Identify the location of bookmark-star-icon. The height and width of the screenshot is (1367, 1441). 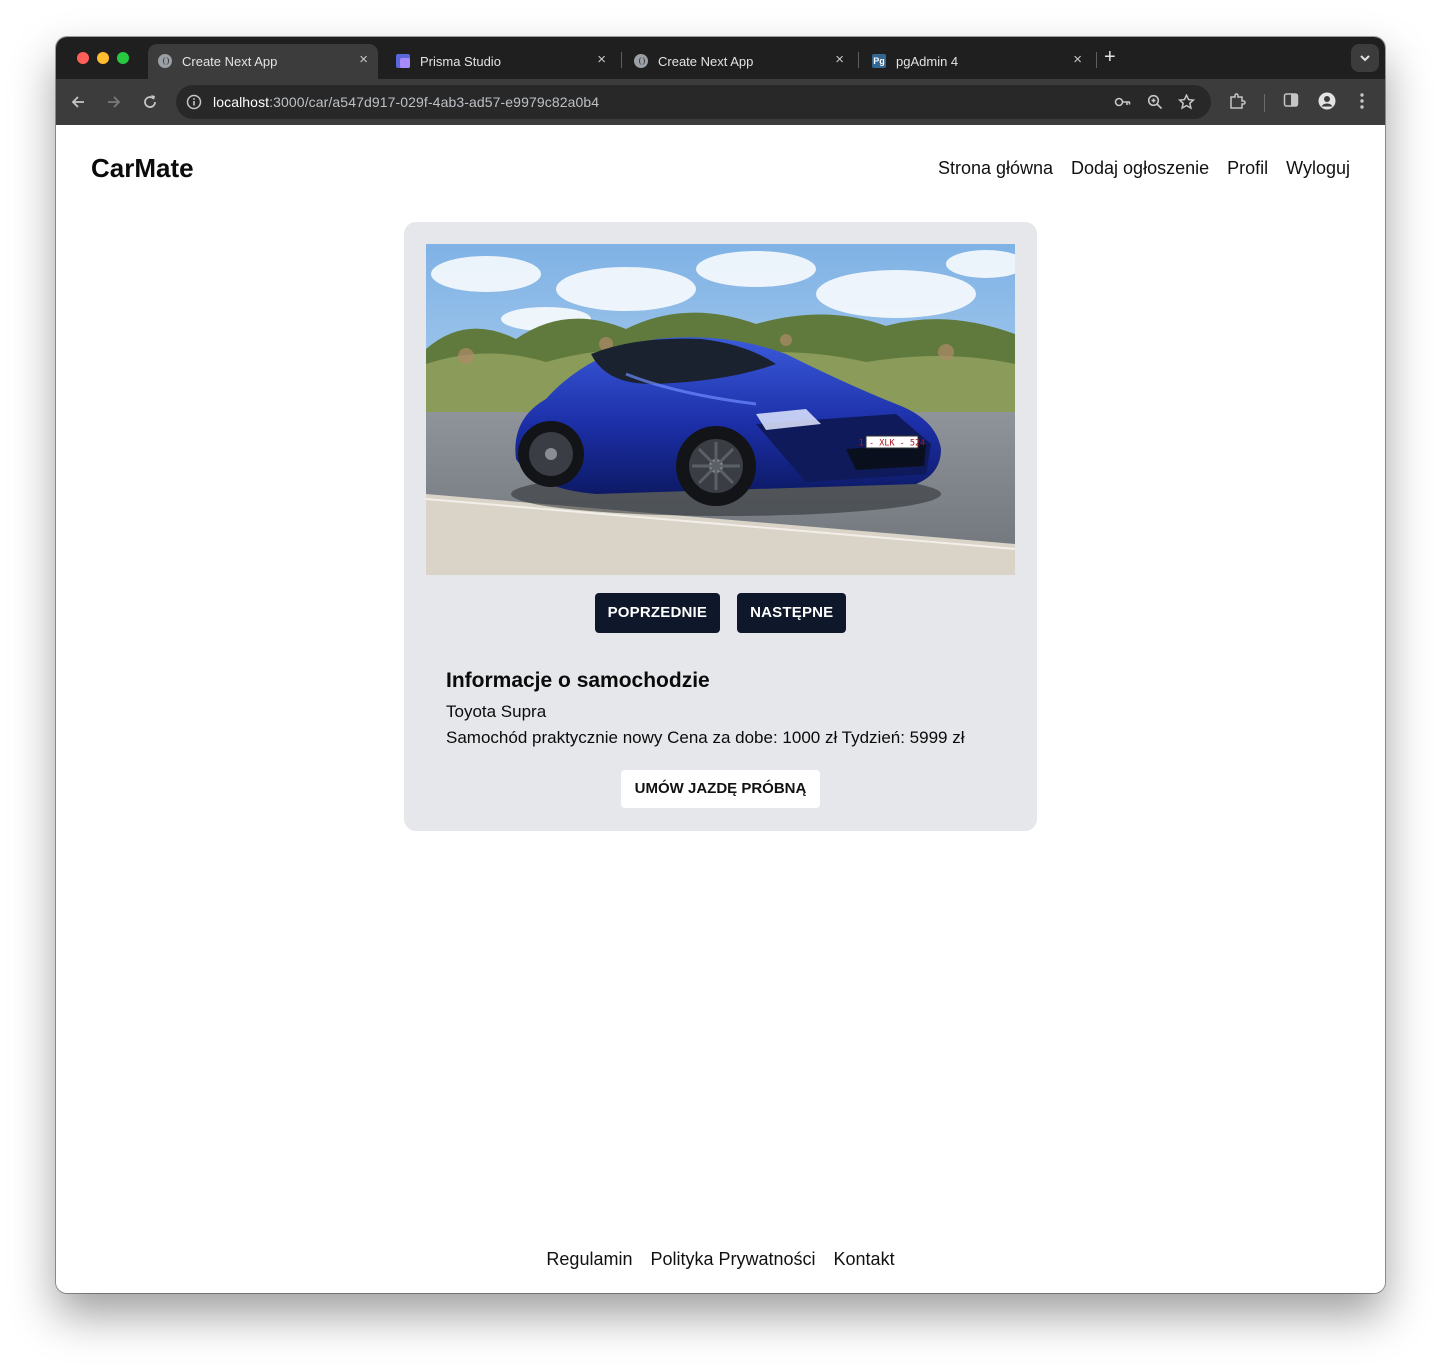
(1186, 102).